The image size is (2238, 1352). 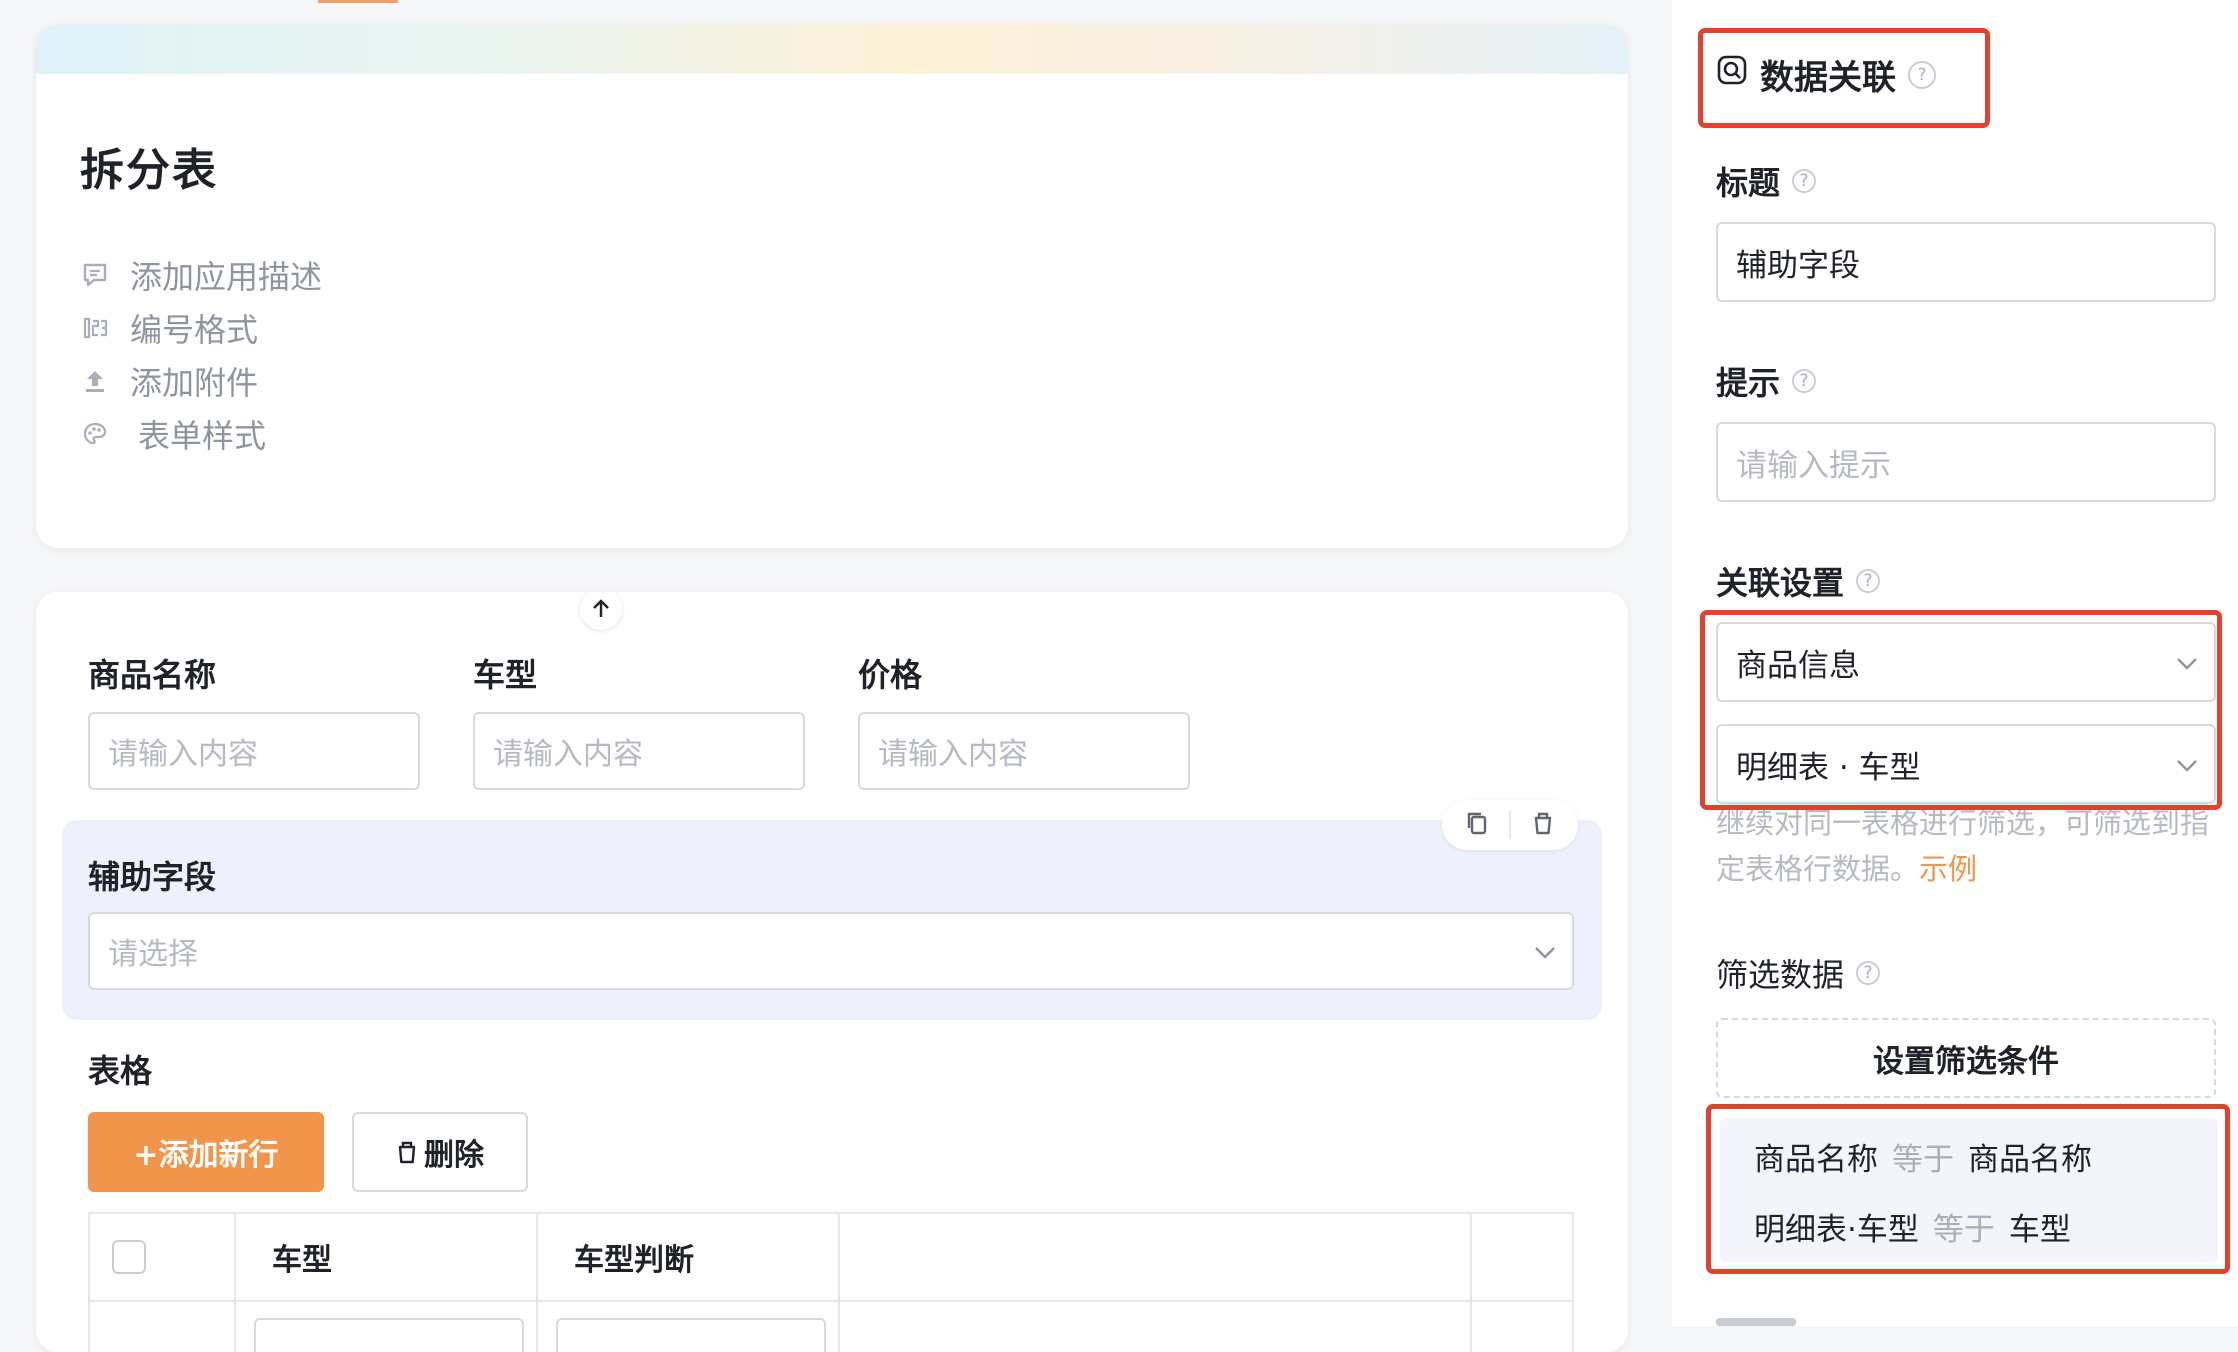 What do you see at coordinates (129, 1257) in the screenshot?
I see `select-all-checkbox` at bounding box center [129, 1257].